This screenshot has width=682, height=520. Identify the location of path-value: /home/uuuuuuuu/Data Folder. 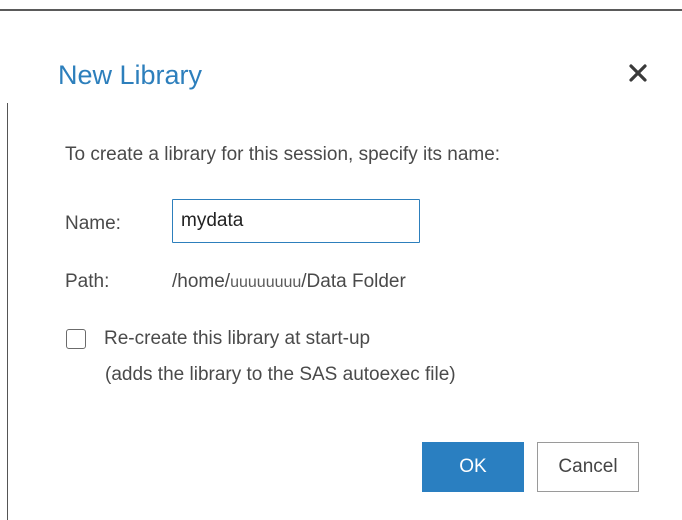
(289, 282).